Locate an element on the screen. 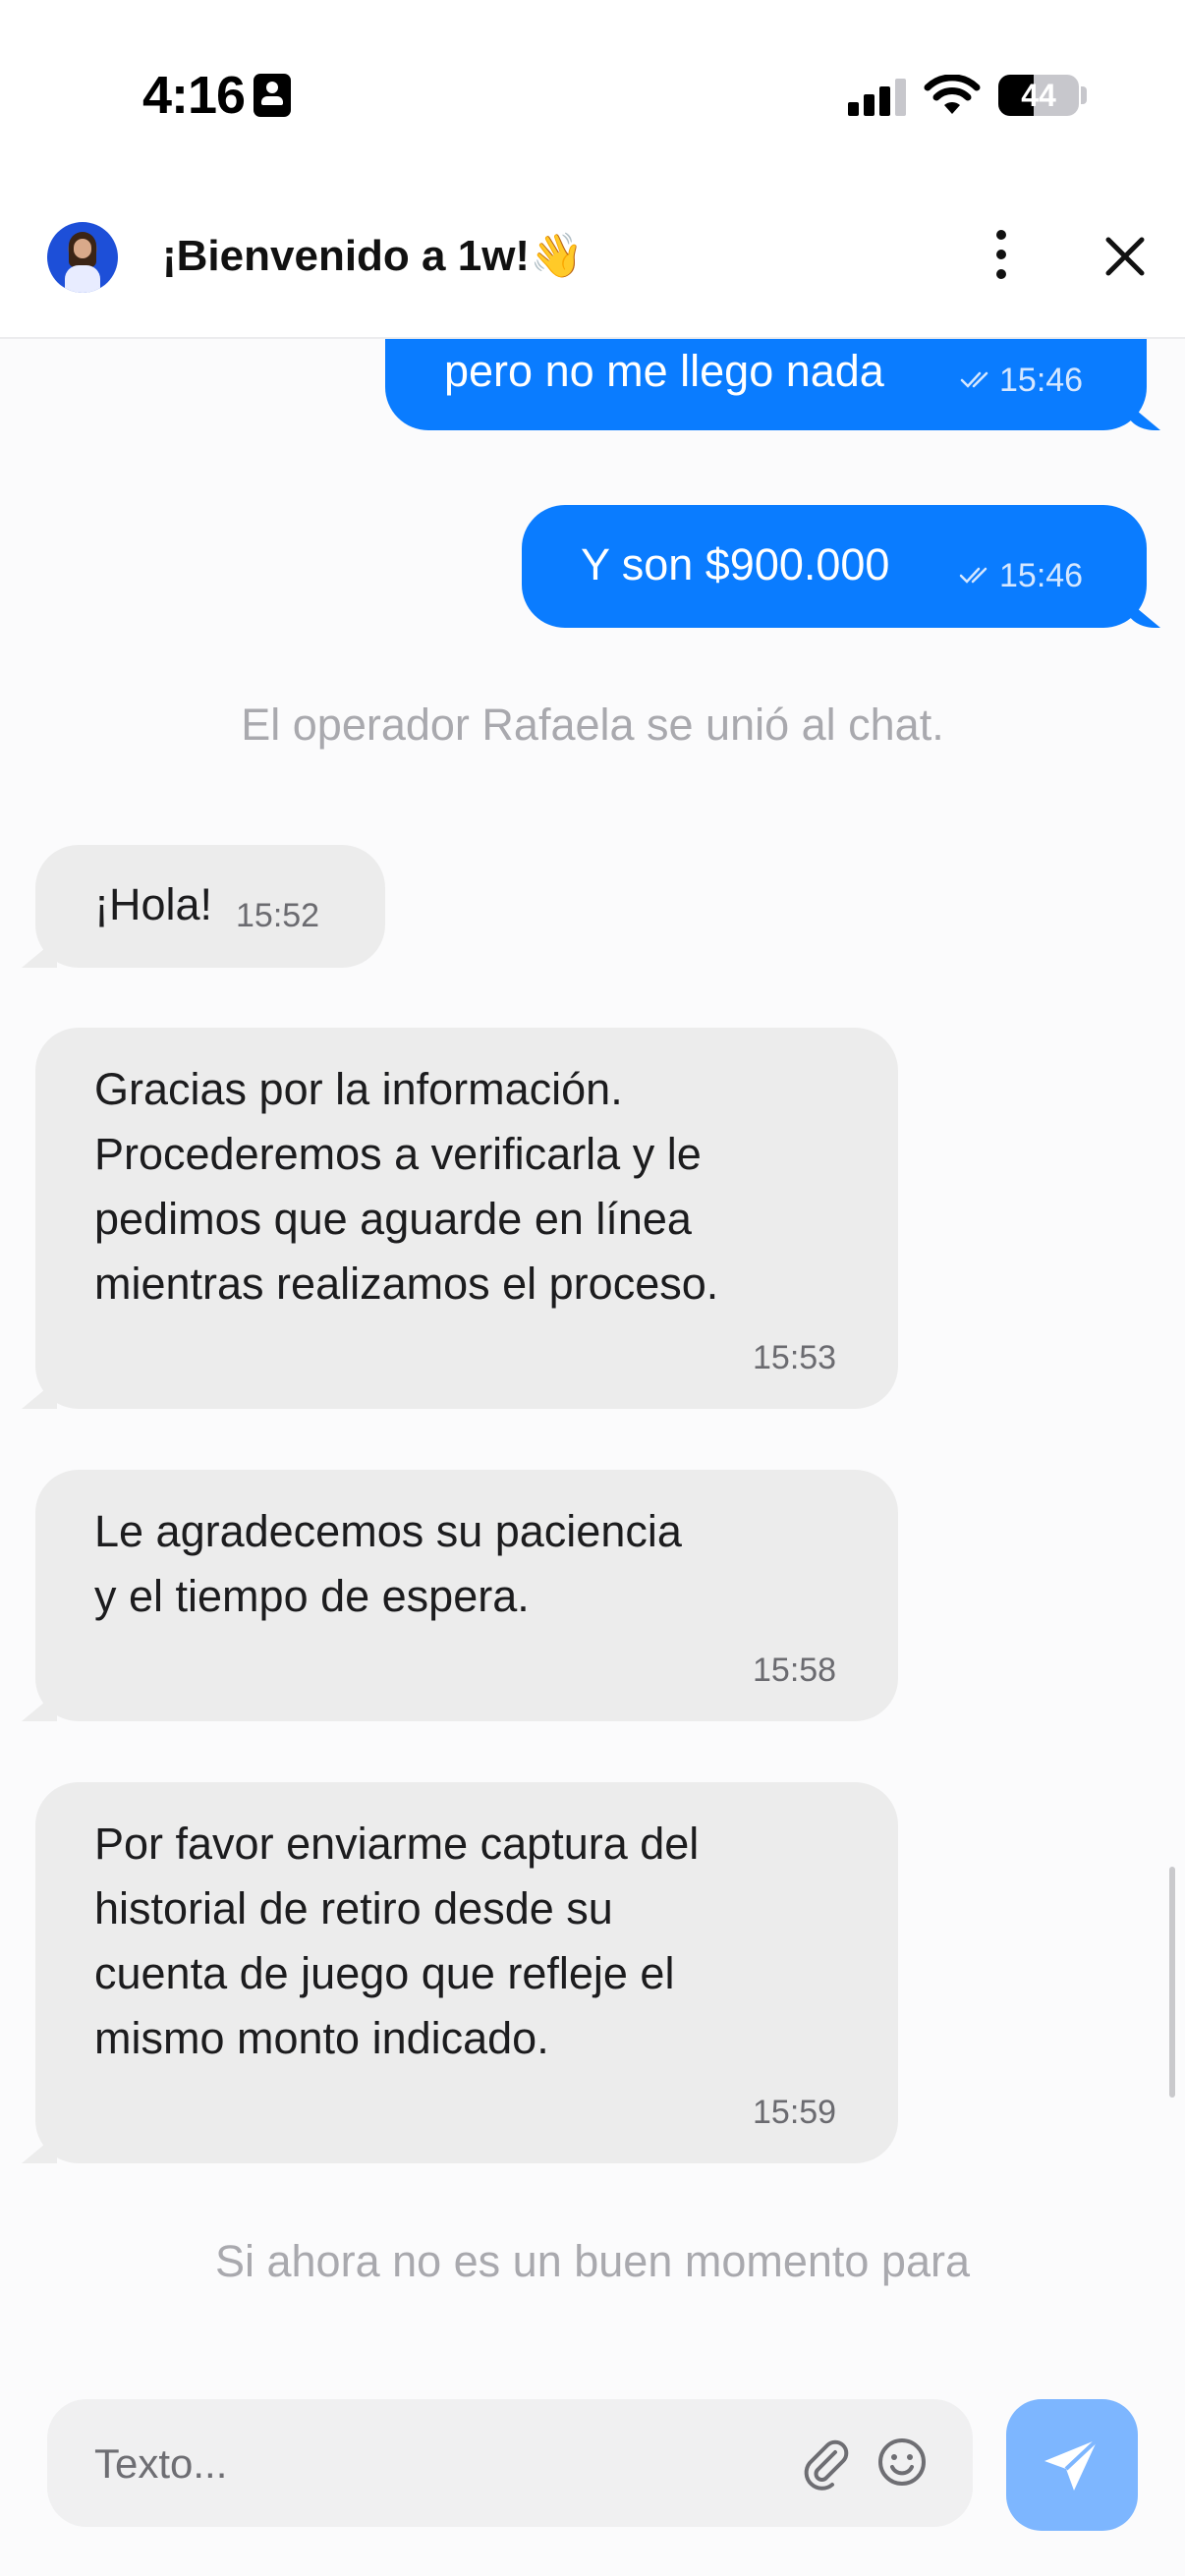  system-message: El operador Rafaela se unió al chat. is located at coordinates (592, 725).